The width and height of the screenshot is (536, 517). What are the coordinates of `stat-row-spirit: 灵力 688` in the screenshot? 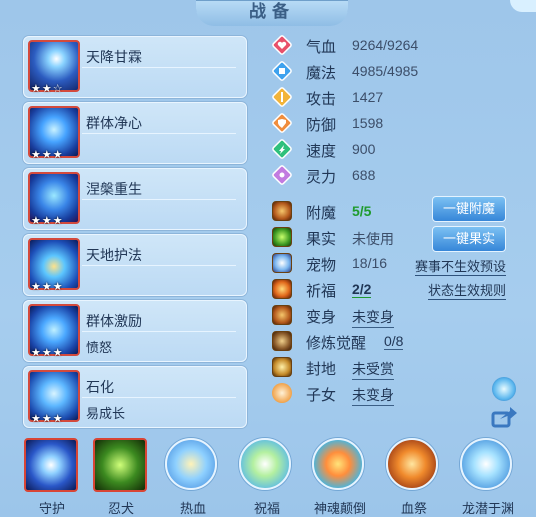 It's located at (399, 176).